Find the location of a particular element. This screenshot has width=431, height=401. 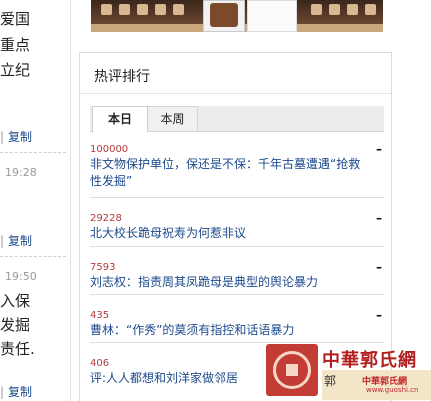

comment-count: 7593 is located at coordinates (103, 267).